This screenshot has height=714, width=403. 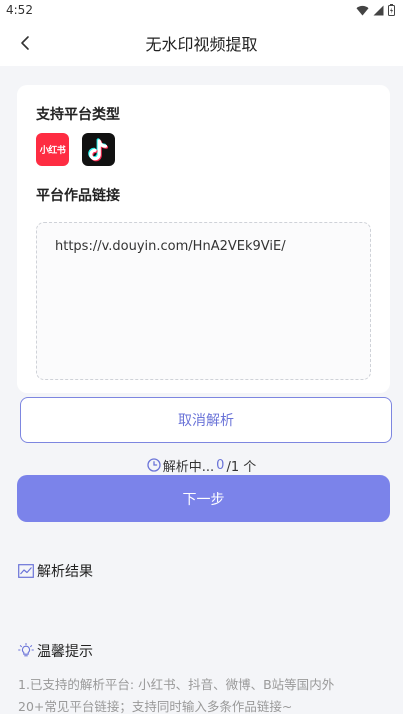 I want to click on xiaohongshu-icon: 小红书, so click(x=52, y=149).